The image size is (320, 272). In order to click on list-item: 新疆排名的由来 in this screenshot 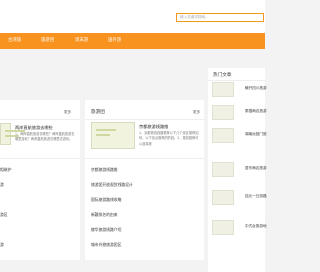, I will do `click(104, 215)`.